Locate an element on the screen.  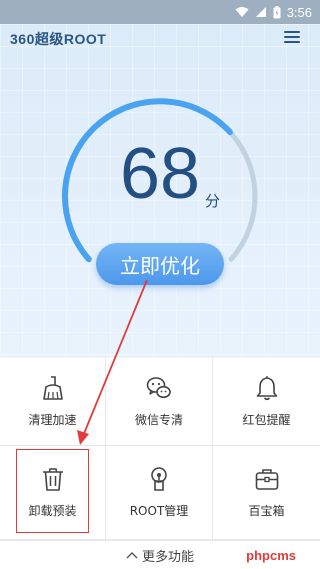
tool-toolbox: 百宝箱 is located at coordinates (266, 493).